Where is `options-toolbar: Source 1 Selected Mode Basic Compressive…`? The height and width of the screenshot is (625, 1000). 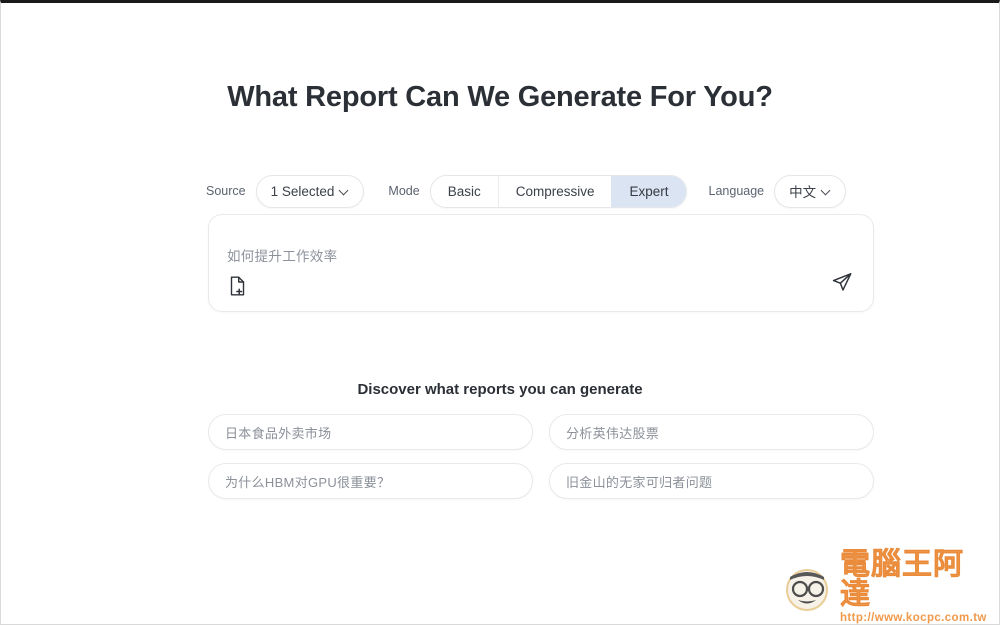
options-toolbar: Source 1 Selected Mode Basic Compressive… is located at coordinates (541, 191).